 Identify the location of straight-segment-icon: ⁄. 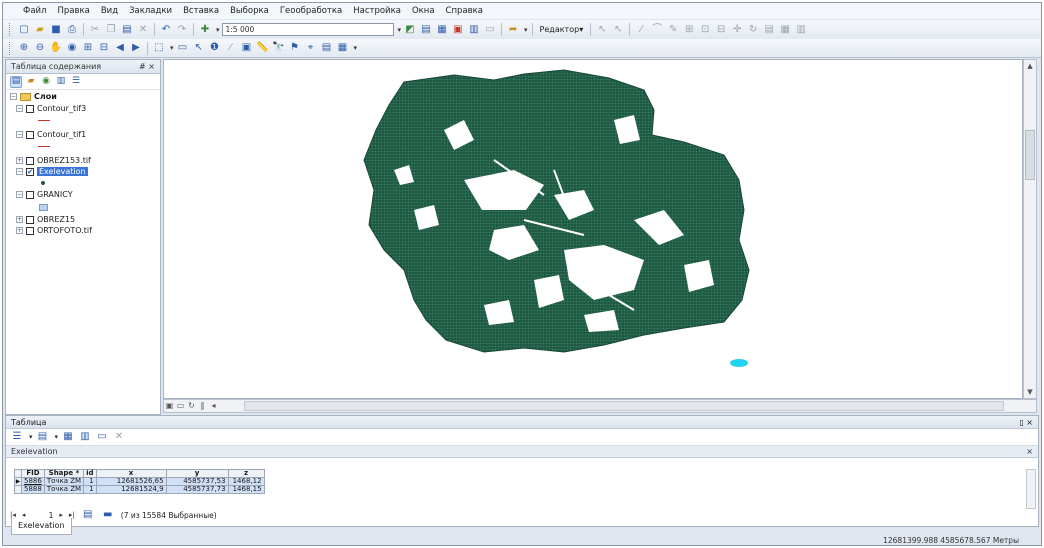
(641, 30).